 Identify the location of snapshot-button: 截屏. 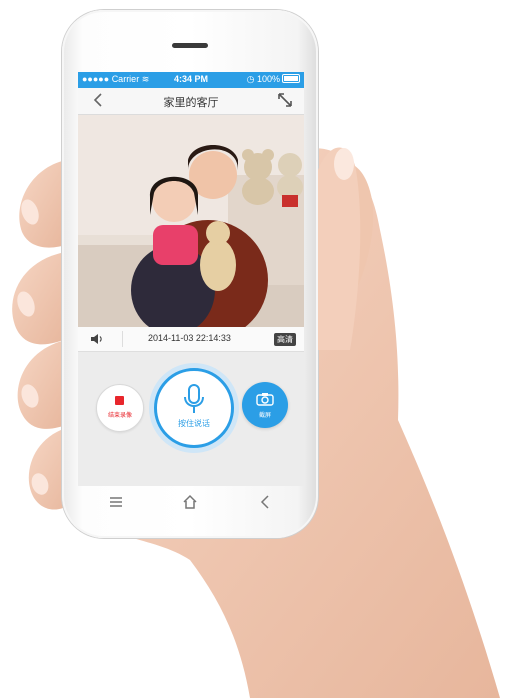
(265, 405).